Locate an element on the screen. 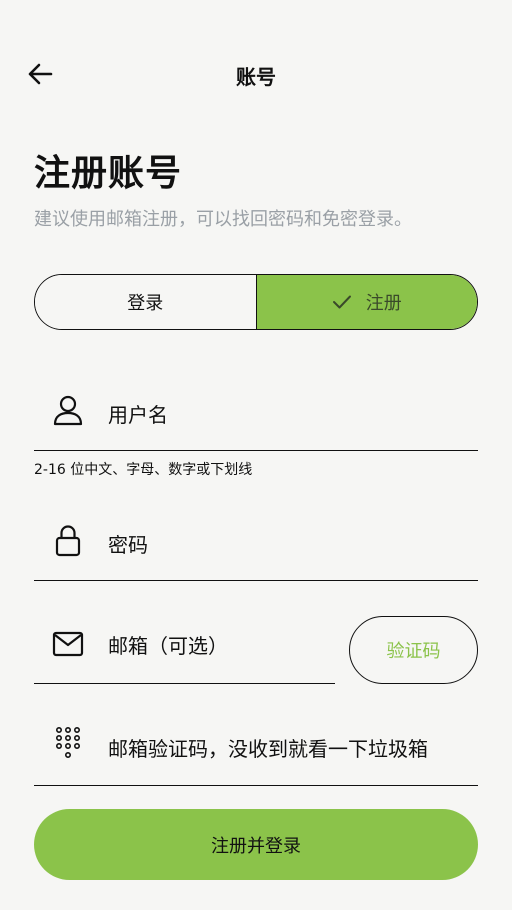 Image resolution: width=512 pixels, height=910 pixels. register-and-login-button: 注册并登录 is located at coordinates (256, 844).